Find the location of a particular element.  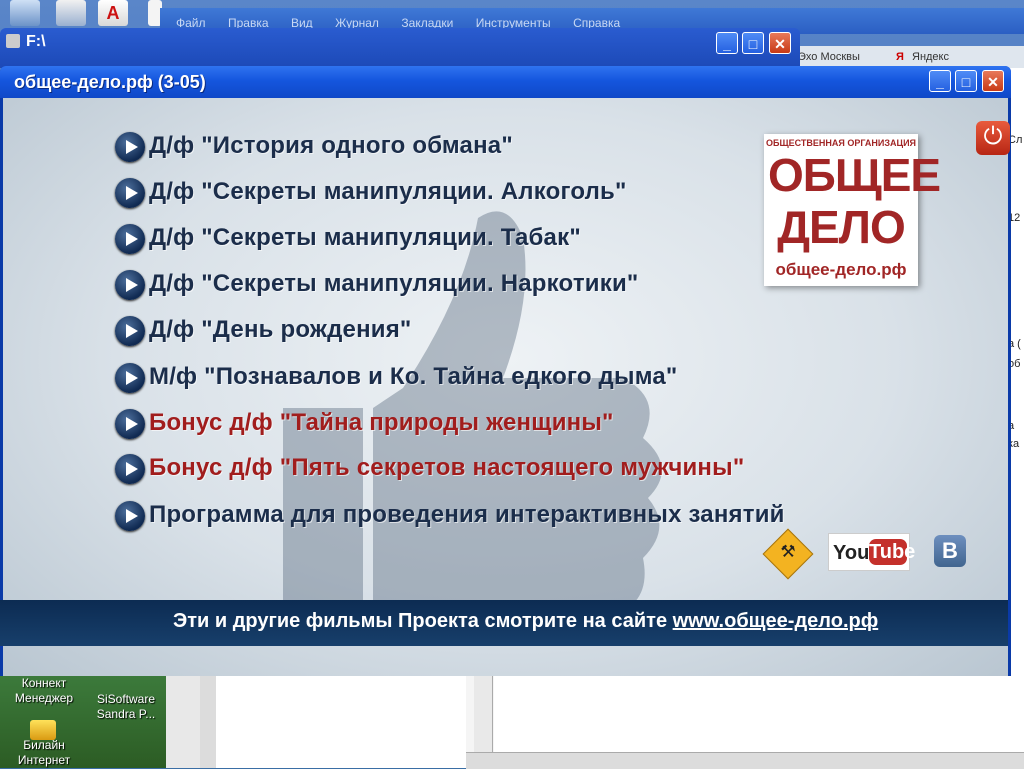

app-title: общее-дело.рф (3-05) is located at coordinates (110, 82).